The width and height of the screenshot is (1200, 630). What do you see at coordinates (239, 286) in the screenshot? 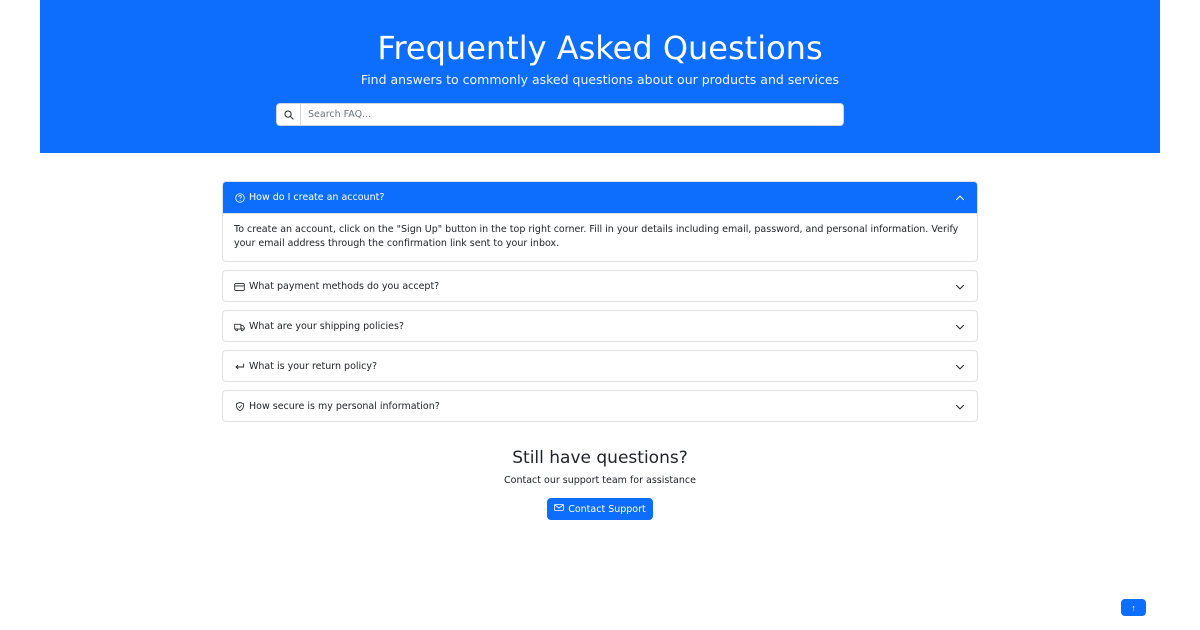
I see `credit-card-icon` at bounding box center [239, 286].